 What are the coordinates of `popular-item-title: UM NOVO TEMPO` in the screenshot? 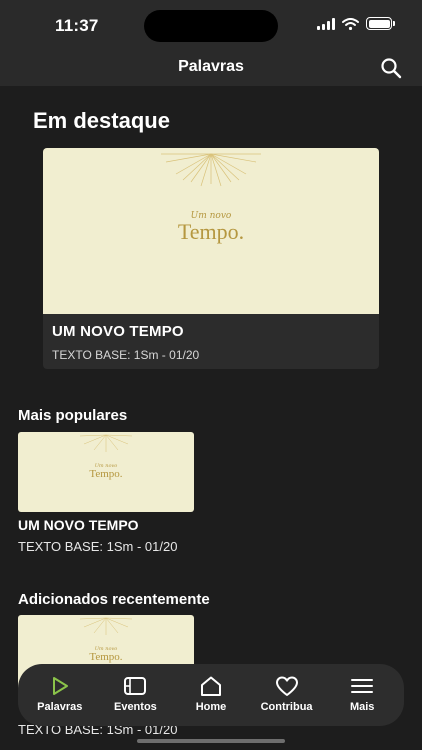 It's located at (78, 525).